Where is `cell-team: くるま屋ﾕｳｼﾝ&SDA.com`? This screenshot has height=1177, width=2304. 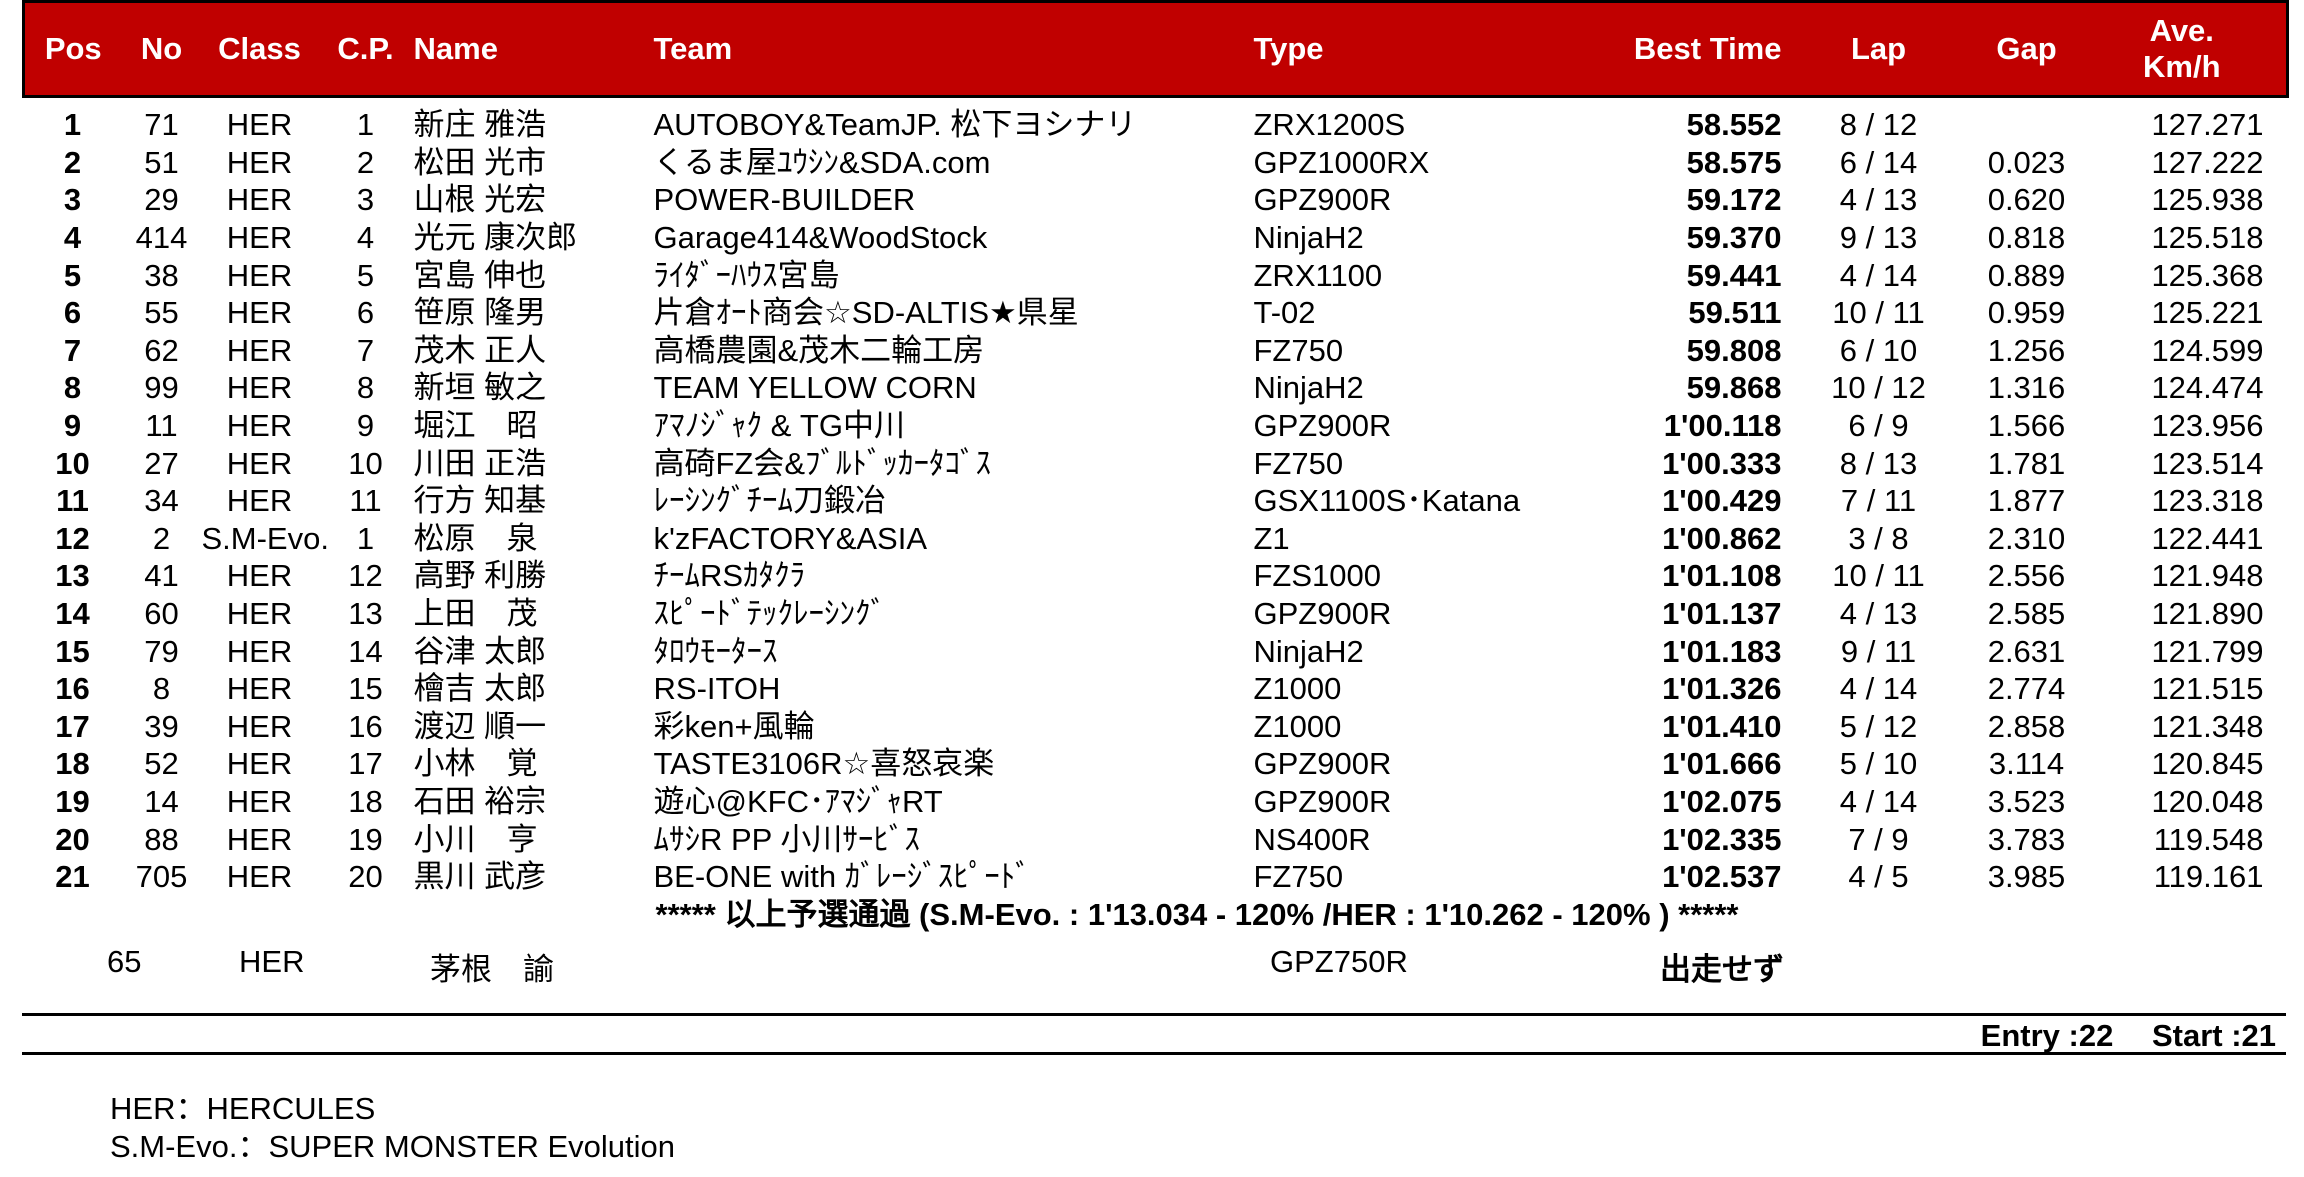 cell-team: くるま屋ﾕｳｼﾝ&SDA.com is located at coordinates (822, 162).